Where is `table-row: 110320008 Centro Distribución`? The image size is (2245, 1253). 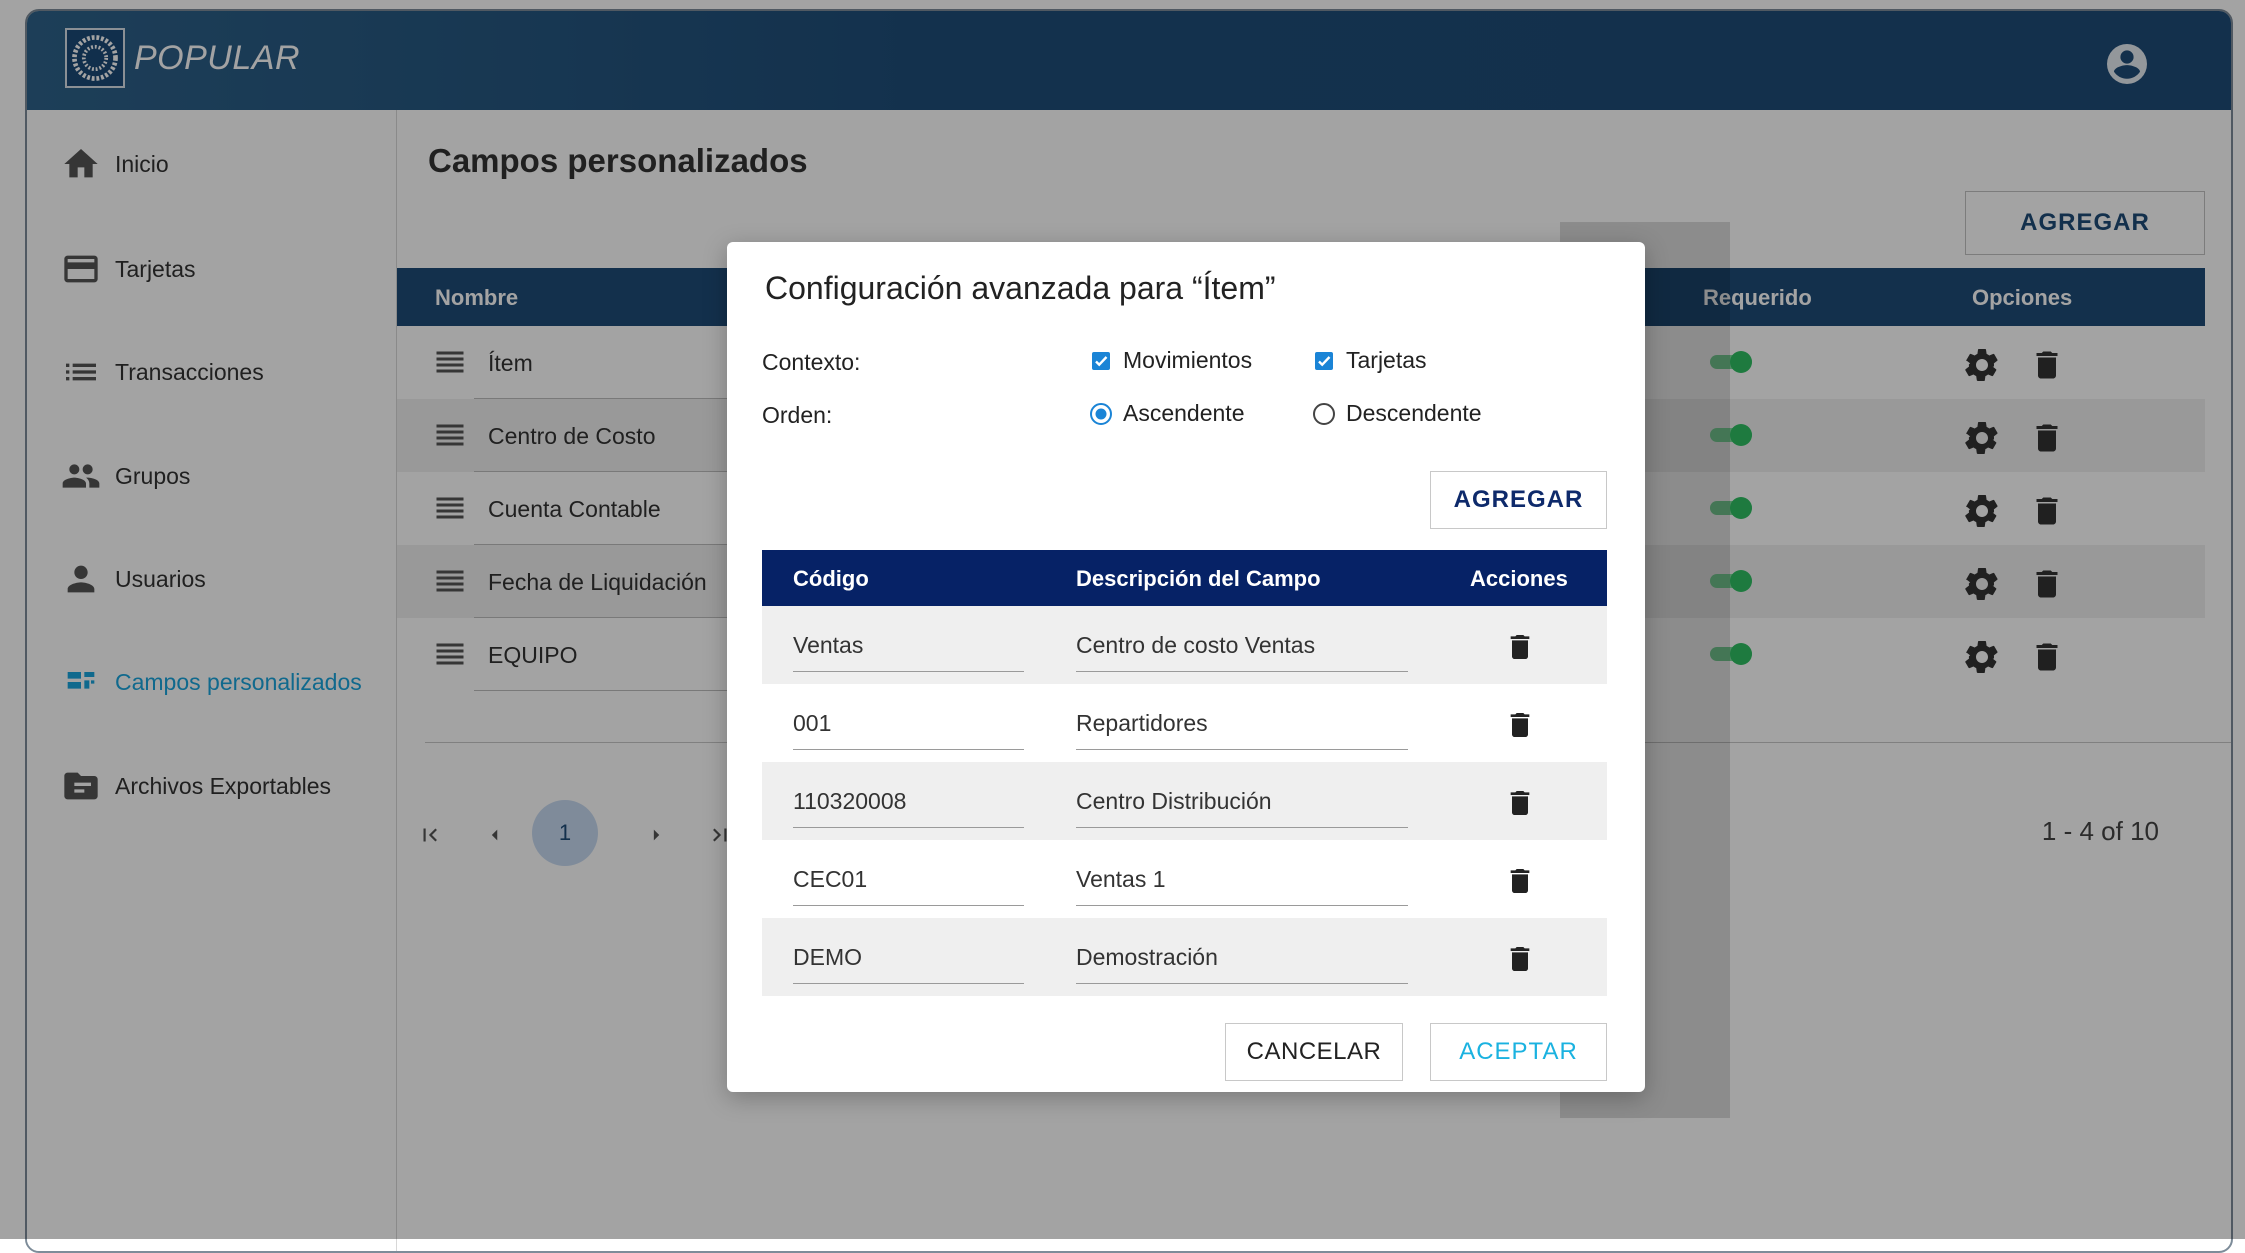
table-row: 110320008 Centro Distribución is located at coordinates (1184, 801).